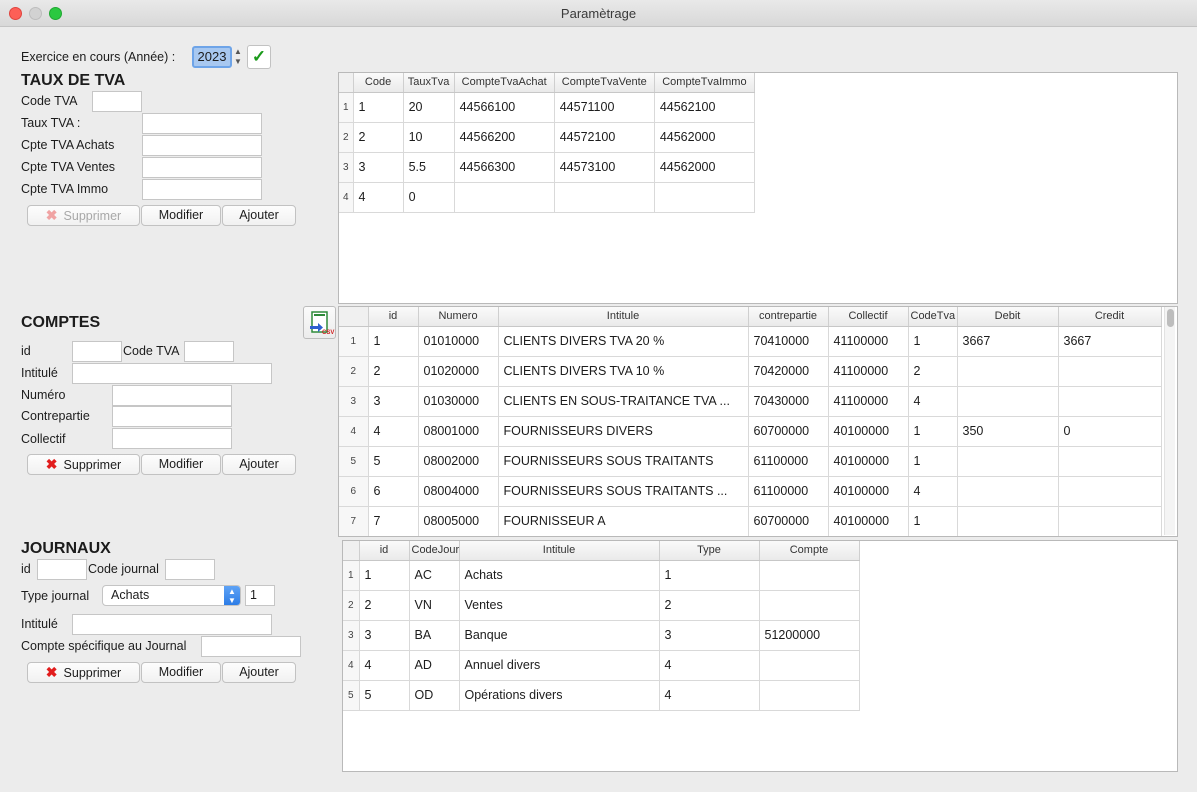 This screenshot has width=1197, height=792. Describe the element at coordinates (171, 595) in the screenshot. I see `journal-type-select: Achats ▲ ▼` at that location.